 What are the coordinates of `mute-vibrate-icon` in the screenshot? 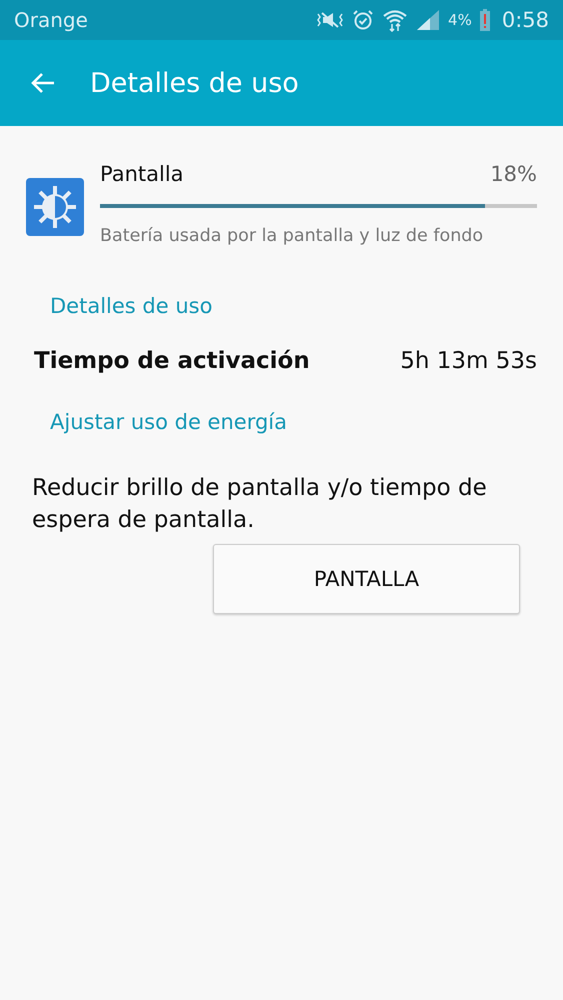 It's located at (330, 20).